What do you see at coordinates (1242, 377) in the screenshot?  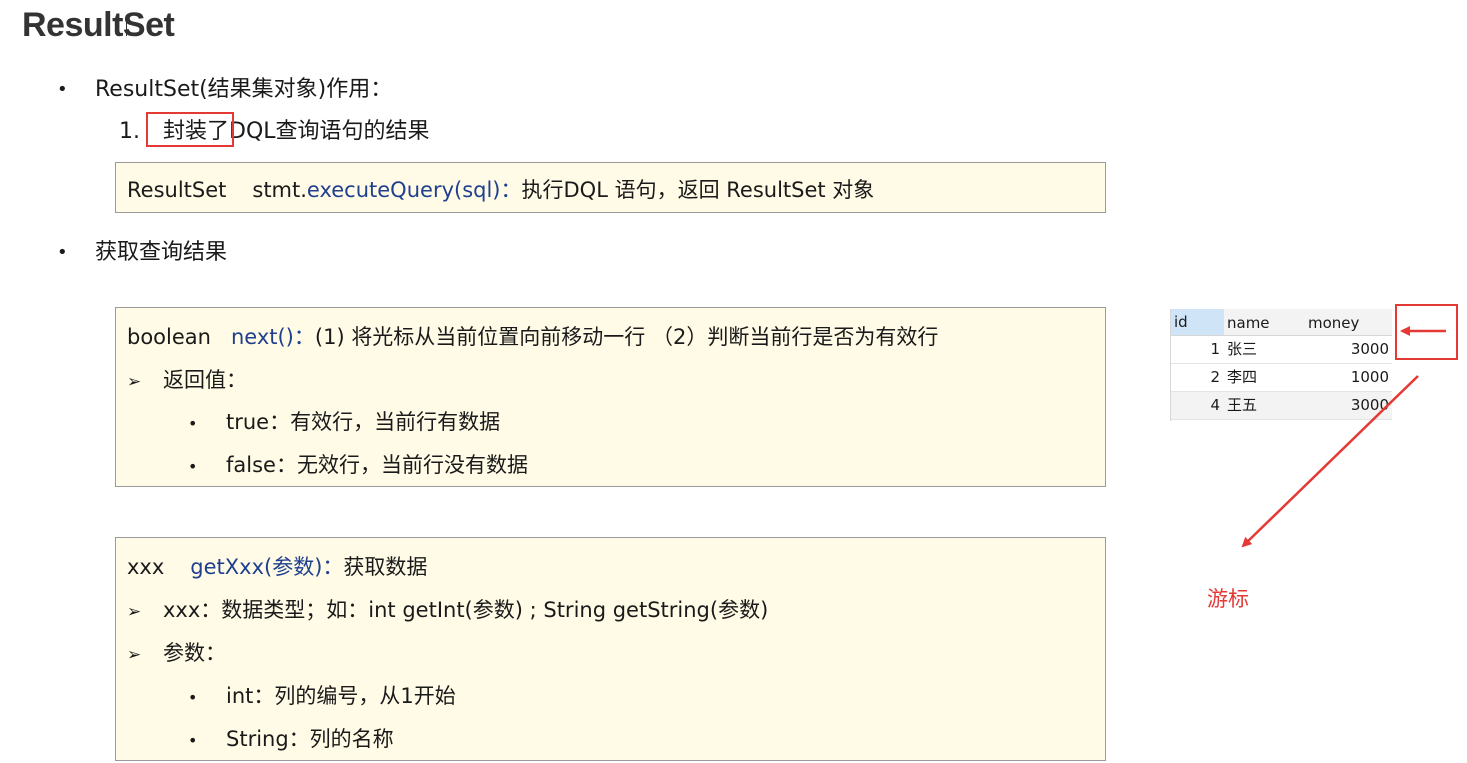 I see `db-cell-name: 李四` at bounding box center [1242, 377].